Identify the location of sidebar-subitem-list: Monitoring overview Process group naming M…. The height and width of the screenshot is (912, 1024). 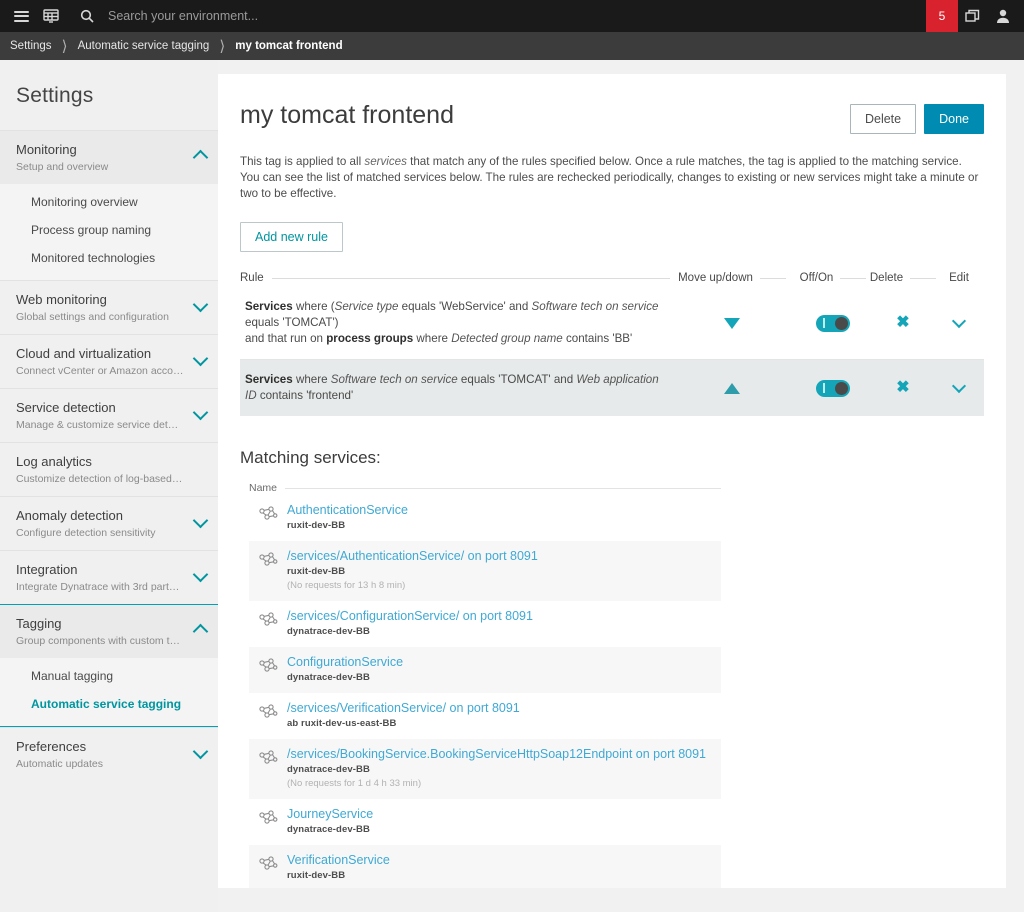
(109, 232).